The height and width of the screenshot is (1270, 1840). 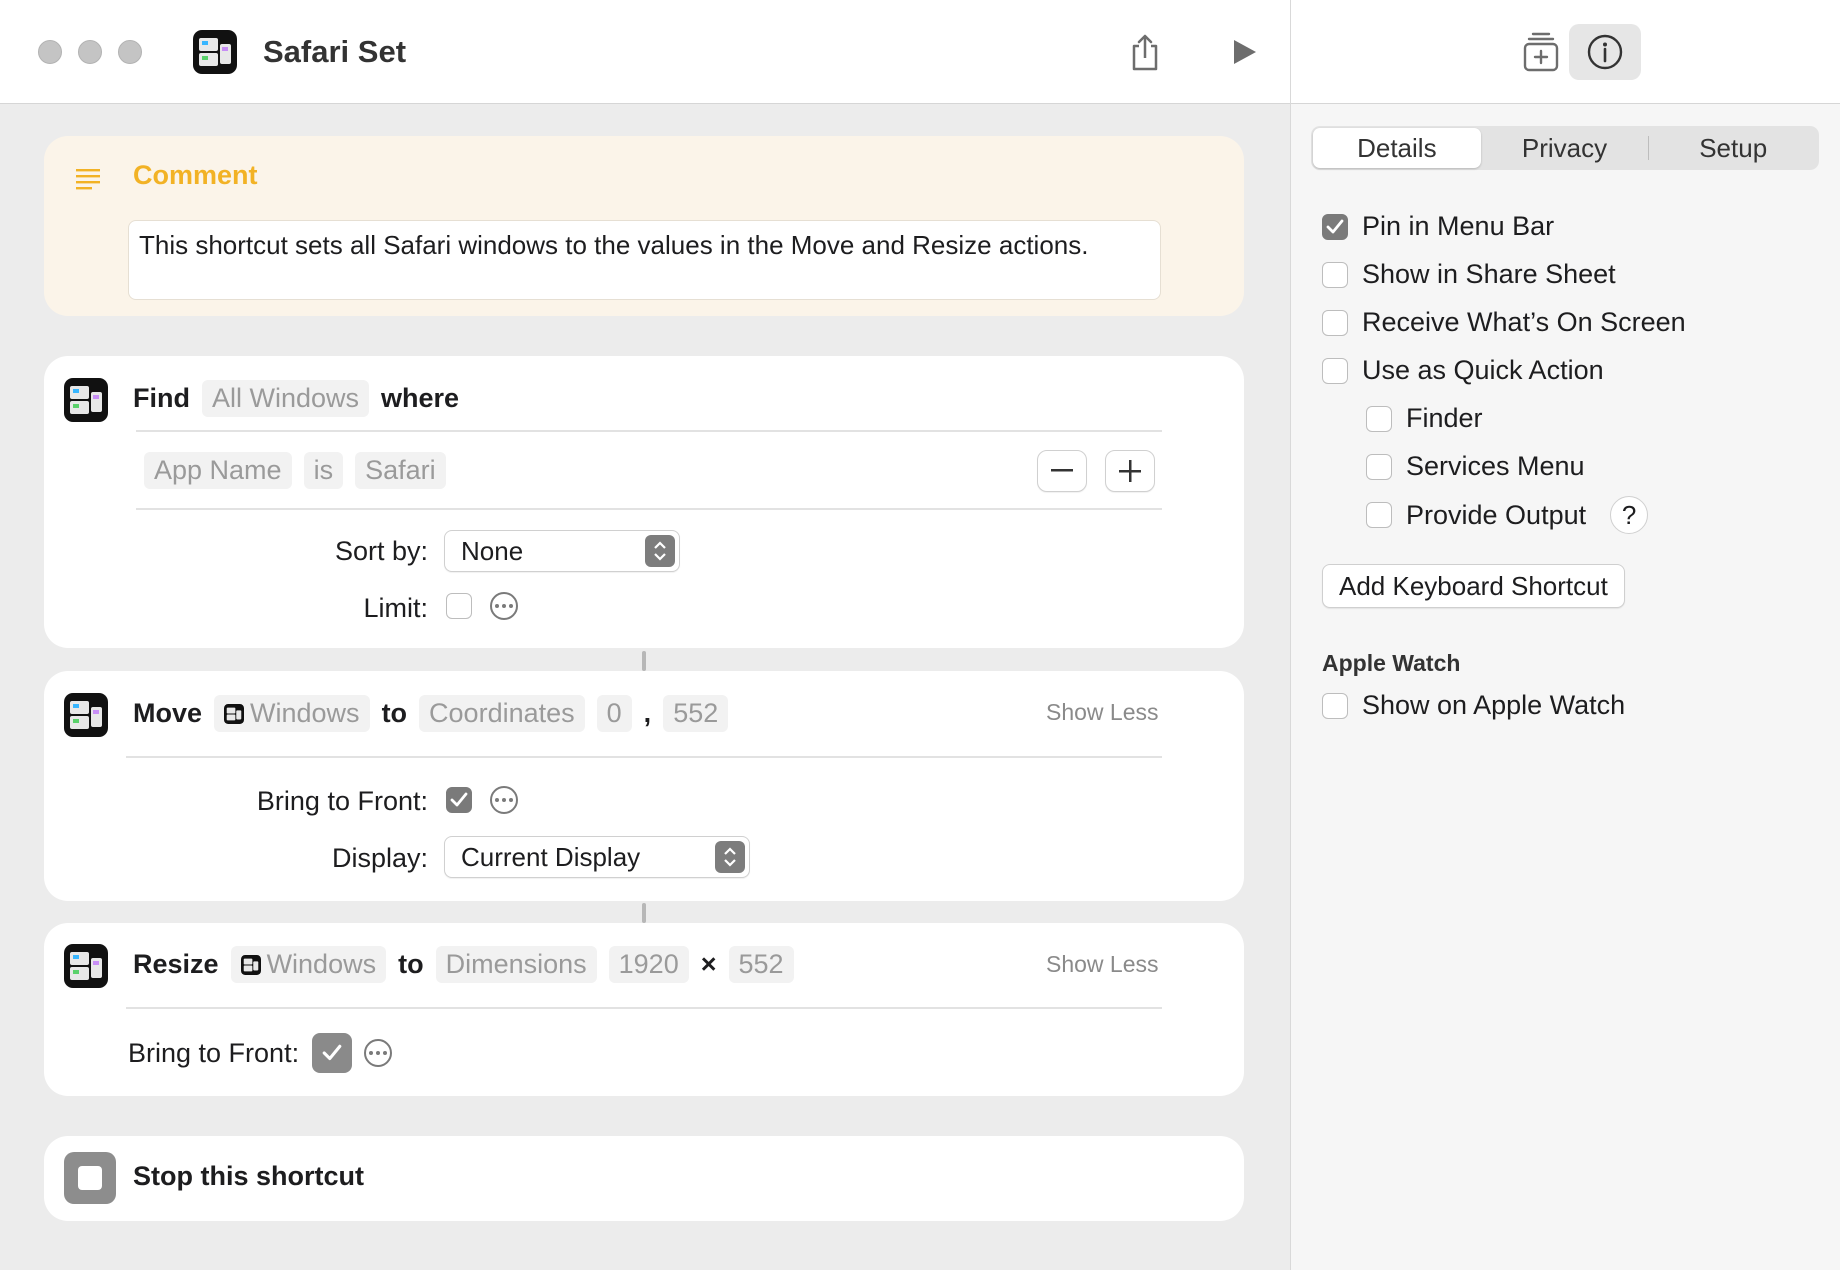 I want to click on width-token: 1920, so click(x=648, y=964).